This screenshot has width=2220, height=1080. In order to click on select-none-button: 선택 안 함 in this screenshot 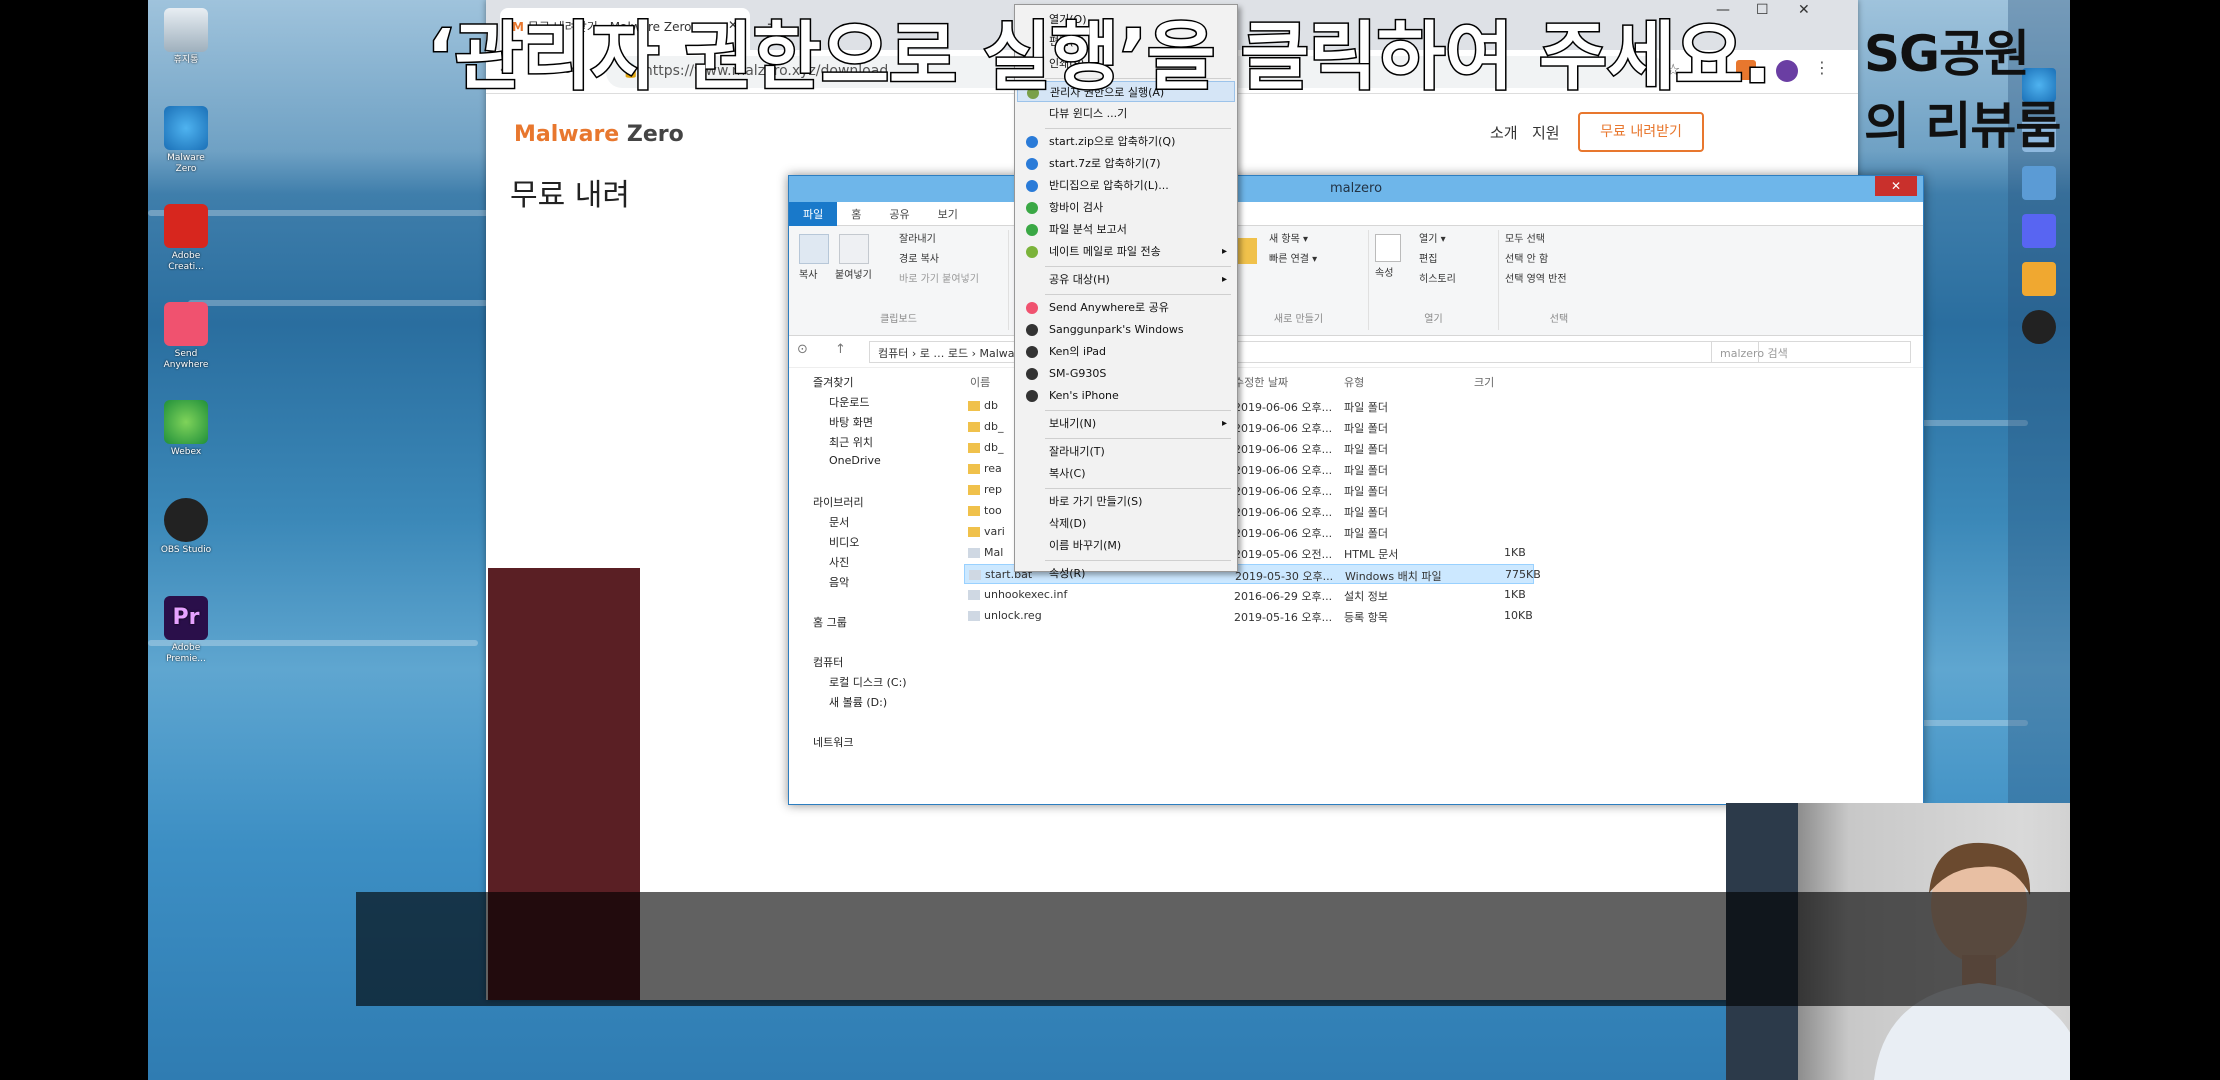, I will do `click(1526, 260)`.